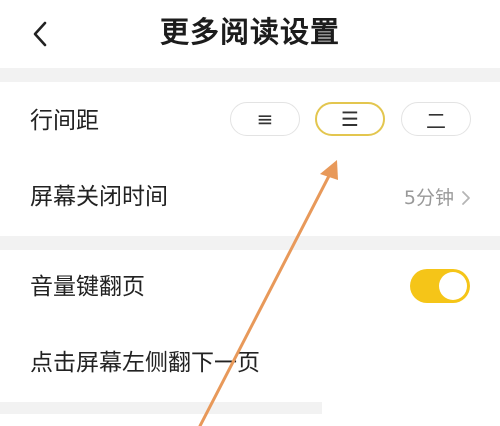  I want to click on spacing-standard-icon: ☰, so click(350, 119).